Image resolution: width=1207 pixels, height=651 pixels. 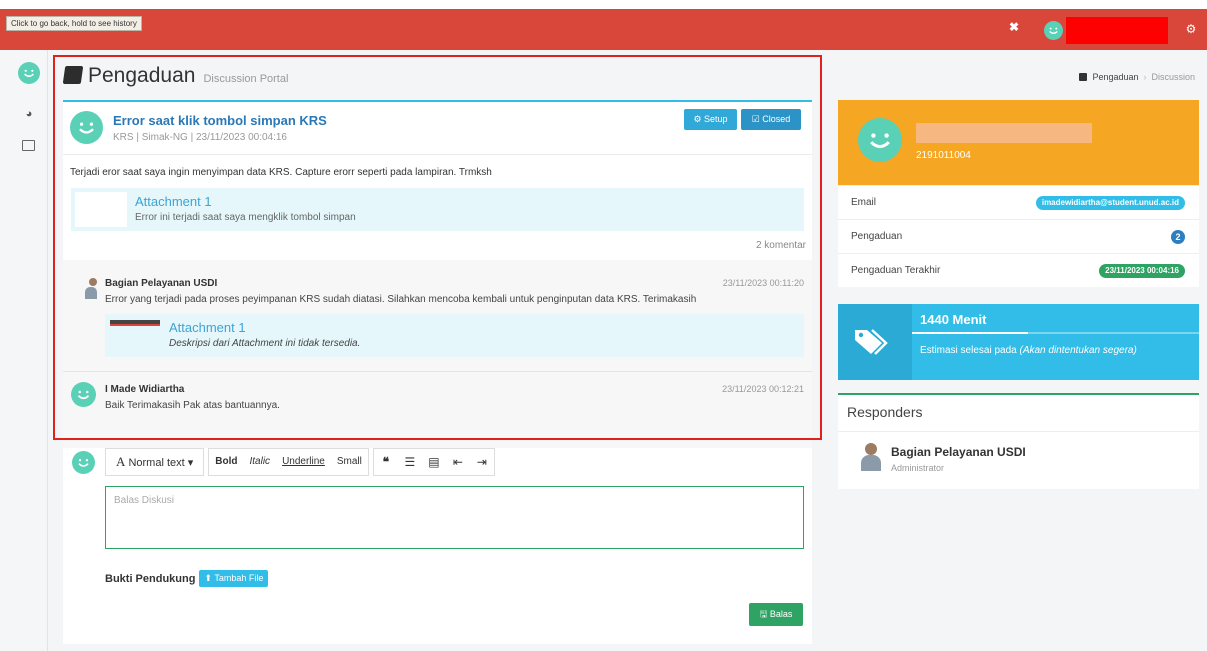 I want to click on last-complaint-row: Pengaduan Terakhir 23/11/2023 00:04:16, so click(x=1018, y=270).